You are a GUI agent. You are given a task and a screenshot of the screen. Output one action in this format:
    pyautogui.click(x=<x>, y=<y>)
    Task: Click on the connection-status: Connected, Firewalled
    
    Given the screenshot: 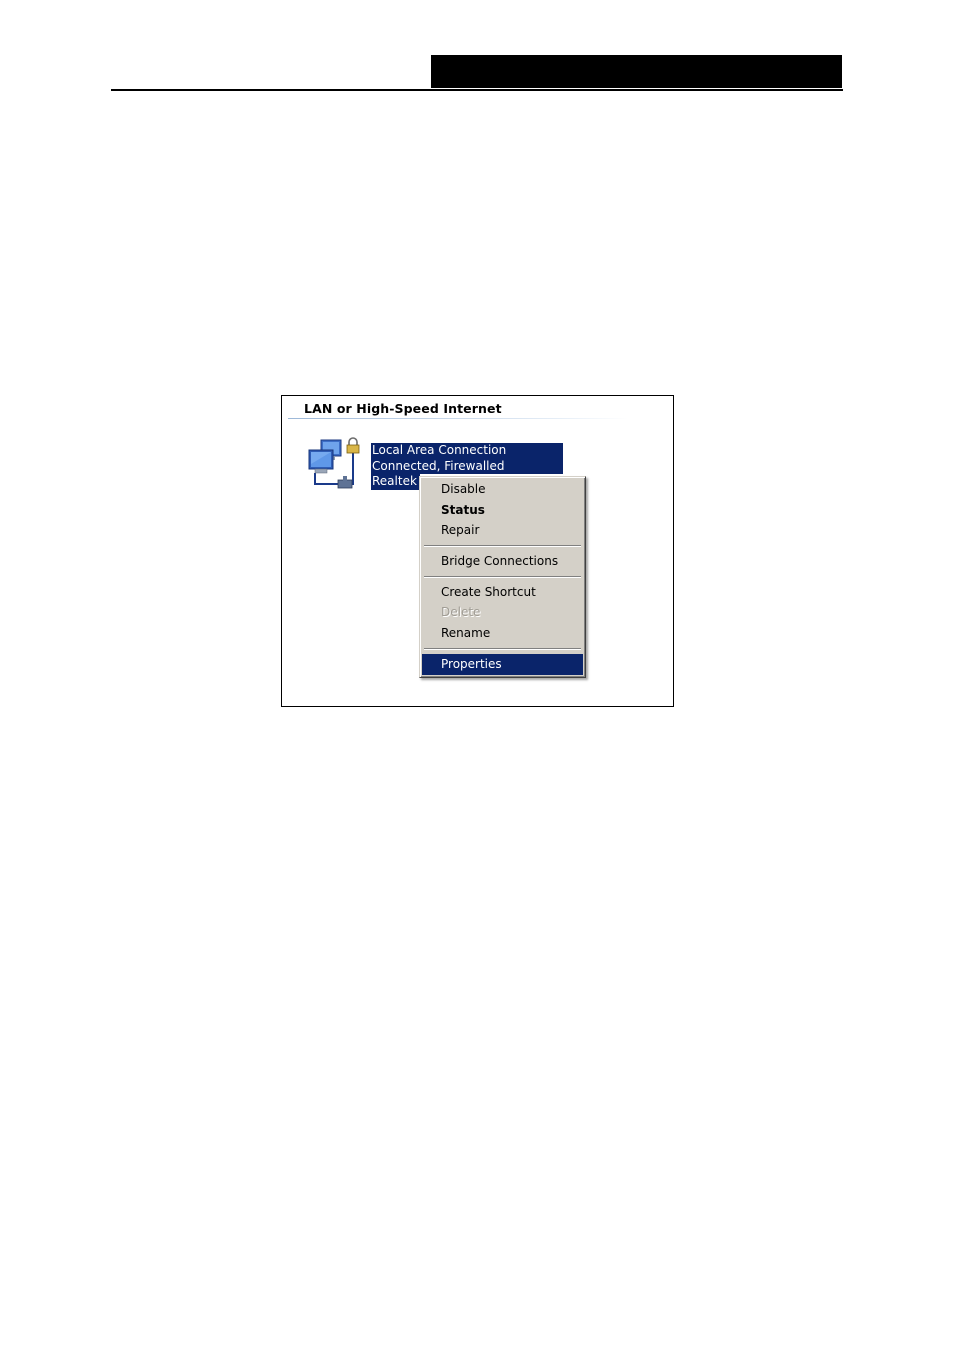 What is the action you would take?
    pyautogui.click(x=467, y=466)
    